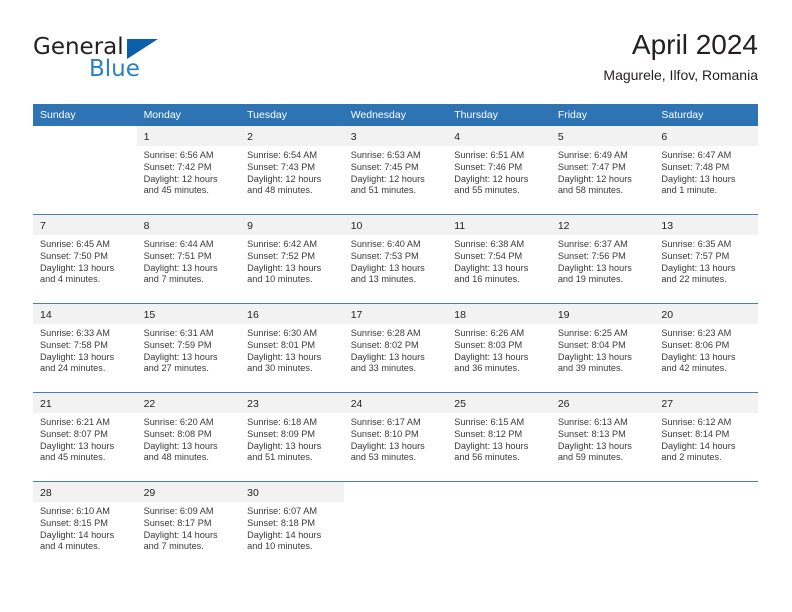 The width and height of the screenshot is (792, 612). What do you see at coordinates (77, 540) in the screenshot?
I see `daylight-duration: Daylight: 14 hours and 4 minutes.` at bounding box center [77, 540].